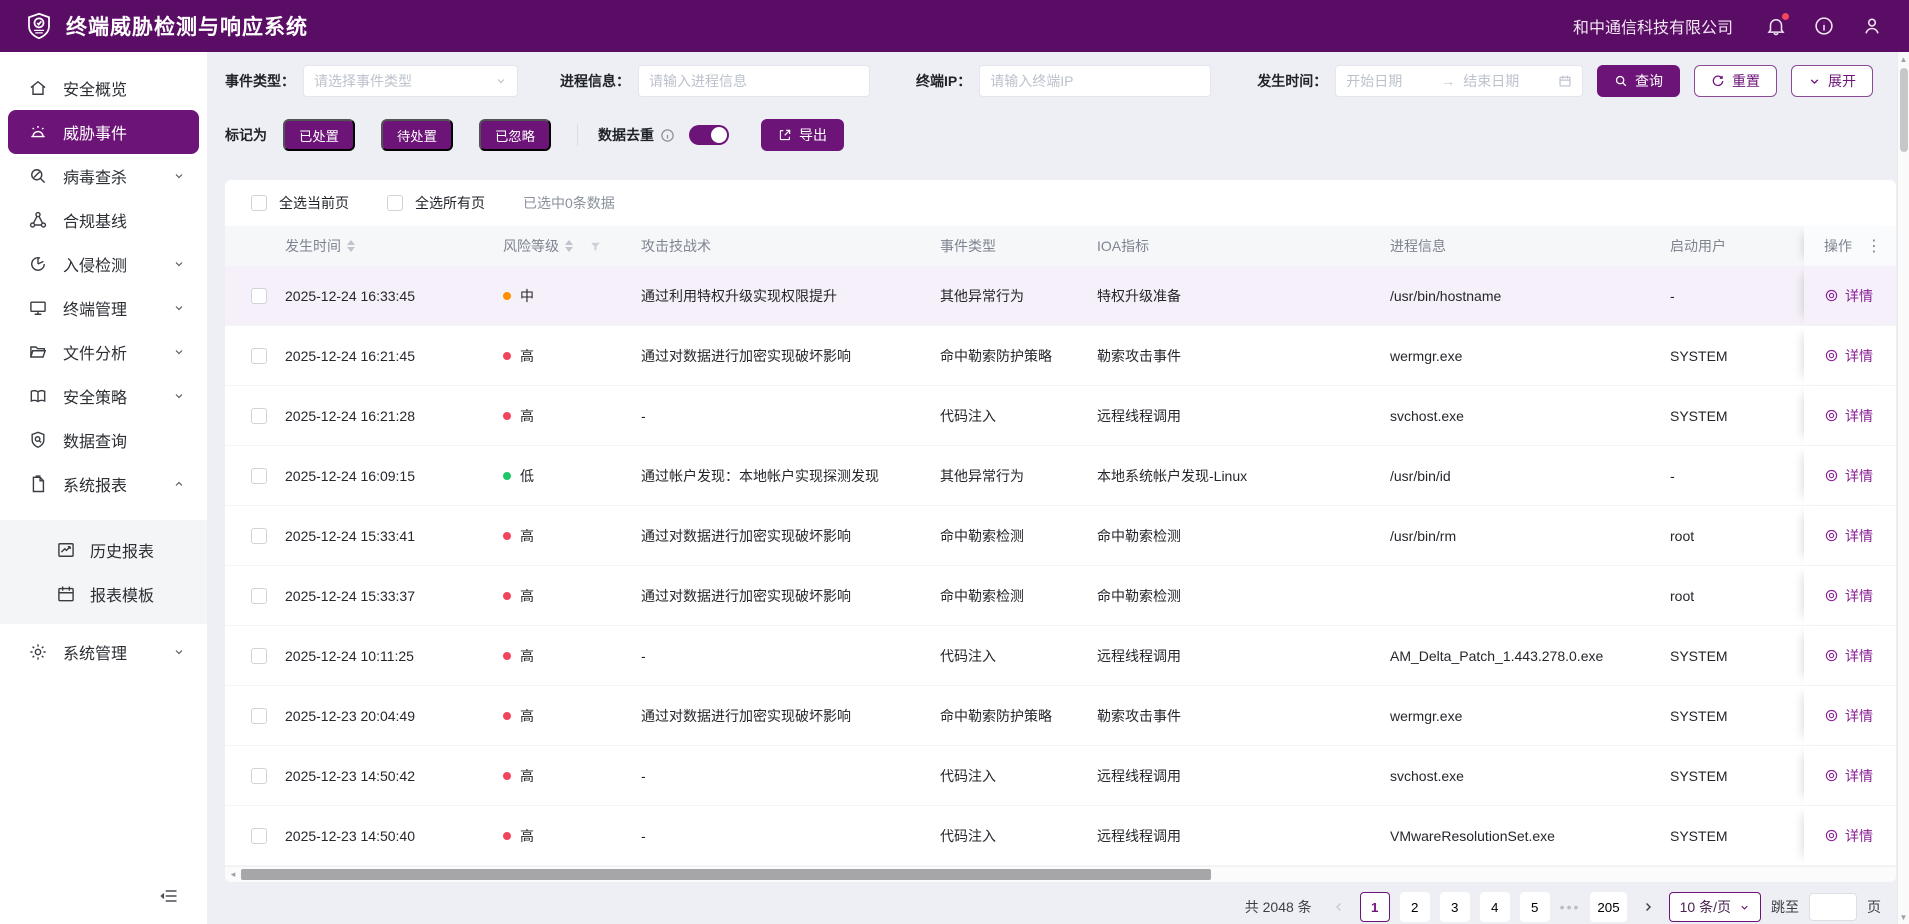  Describe the element at coordinates (1903, 917) in the screenshot. I see `scroll-down-arrow-icon: ▼` at that location.